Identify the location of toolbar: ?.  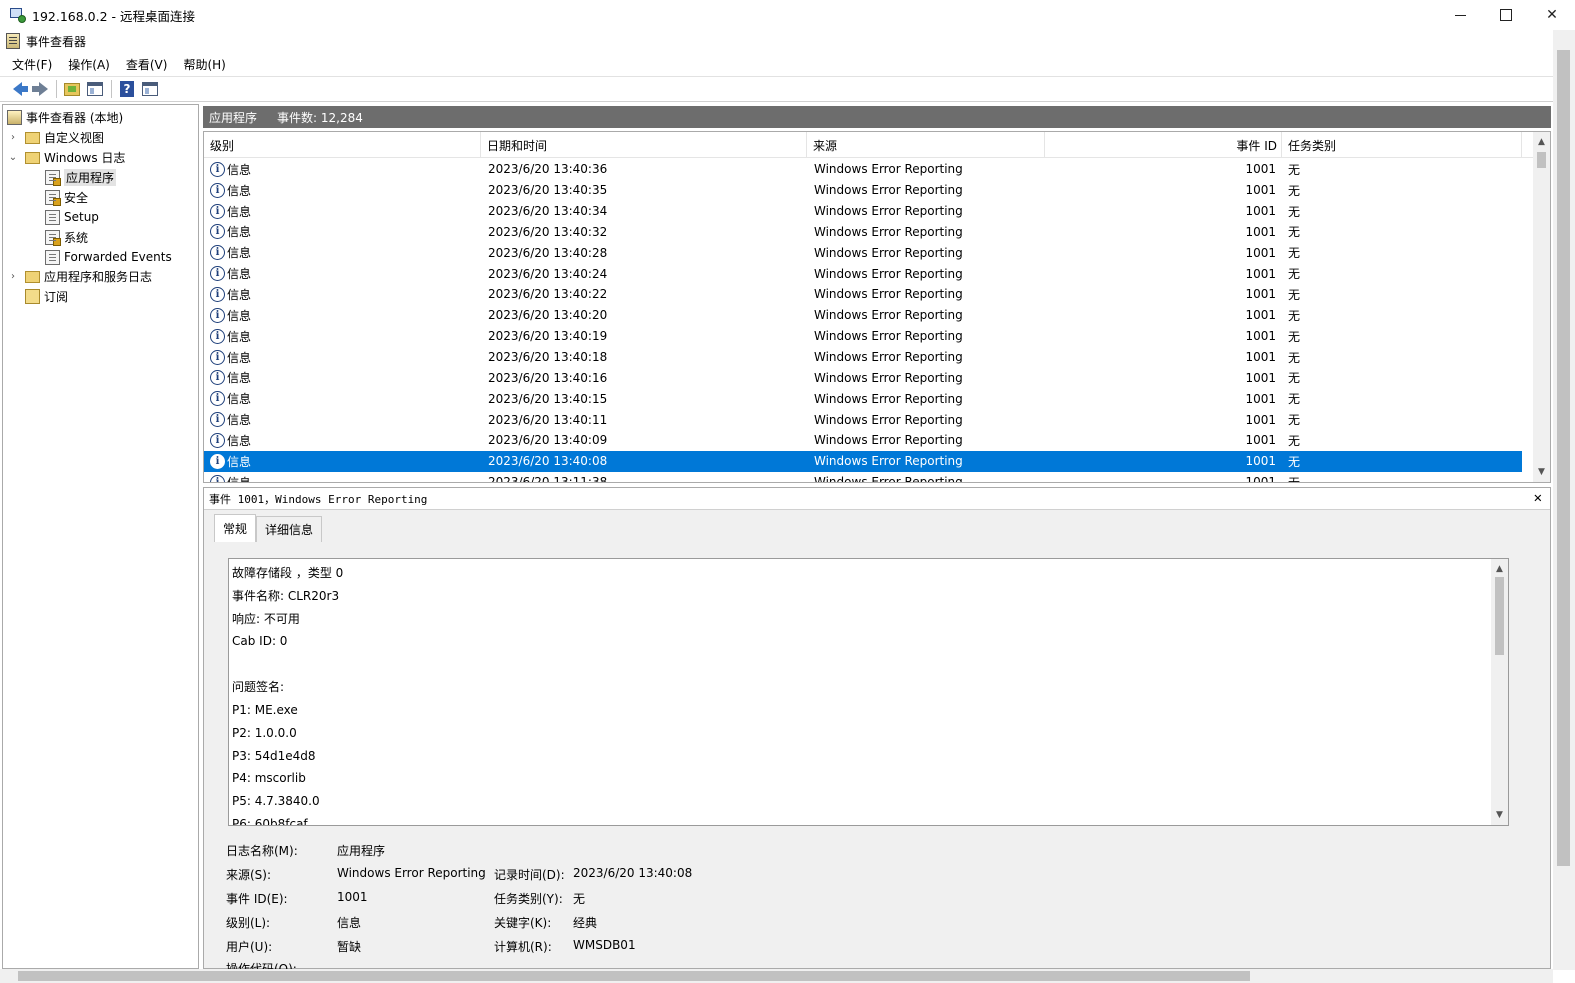
(776, 89).